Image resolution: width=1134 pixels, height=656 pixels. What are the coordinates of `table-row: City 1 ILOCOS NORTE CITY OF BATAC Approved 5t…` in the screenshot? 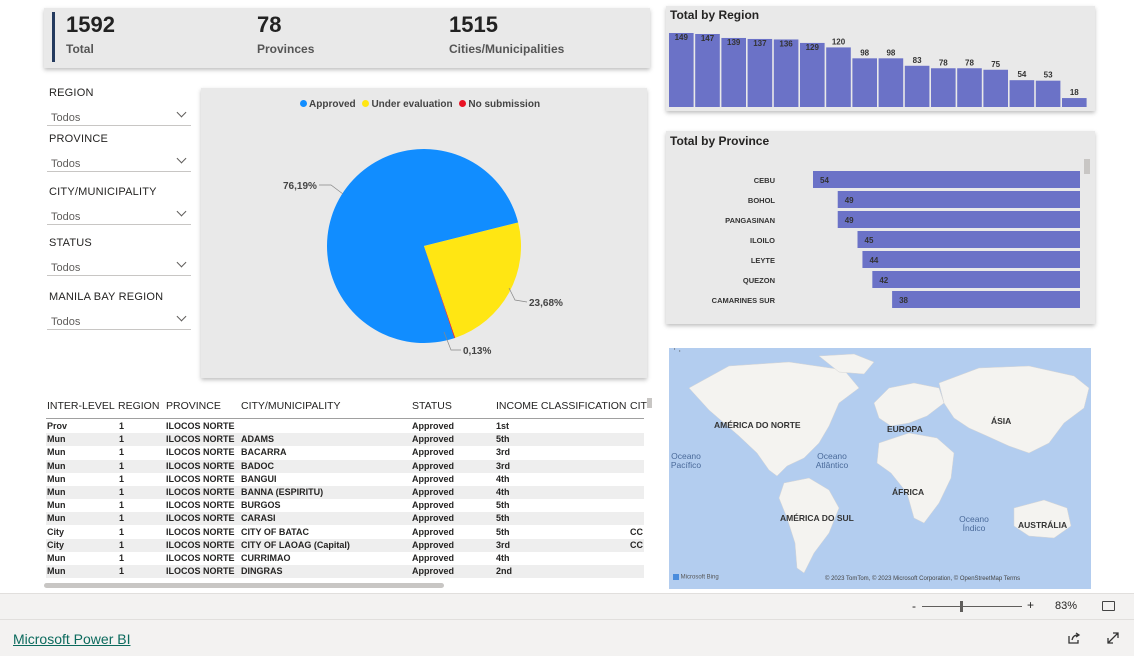 It's located at (345, 532).